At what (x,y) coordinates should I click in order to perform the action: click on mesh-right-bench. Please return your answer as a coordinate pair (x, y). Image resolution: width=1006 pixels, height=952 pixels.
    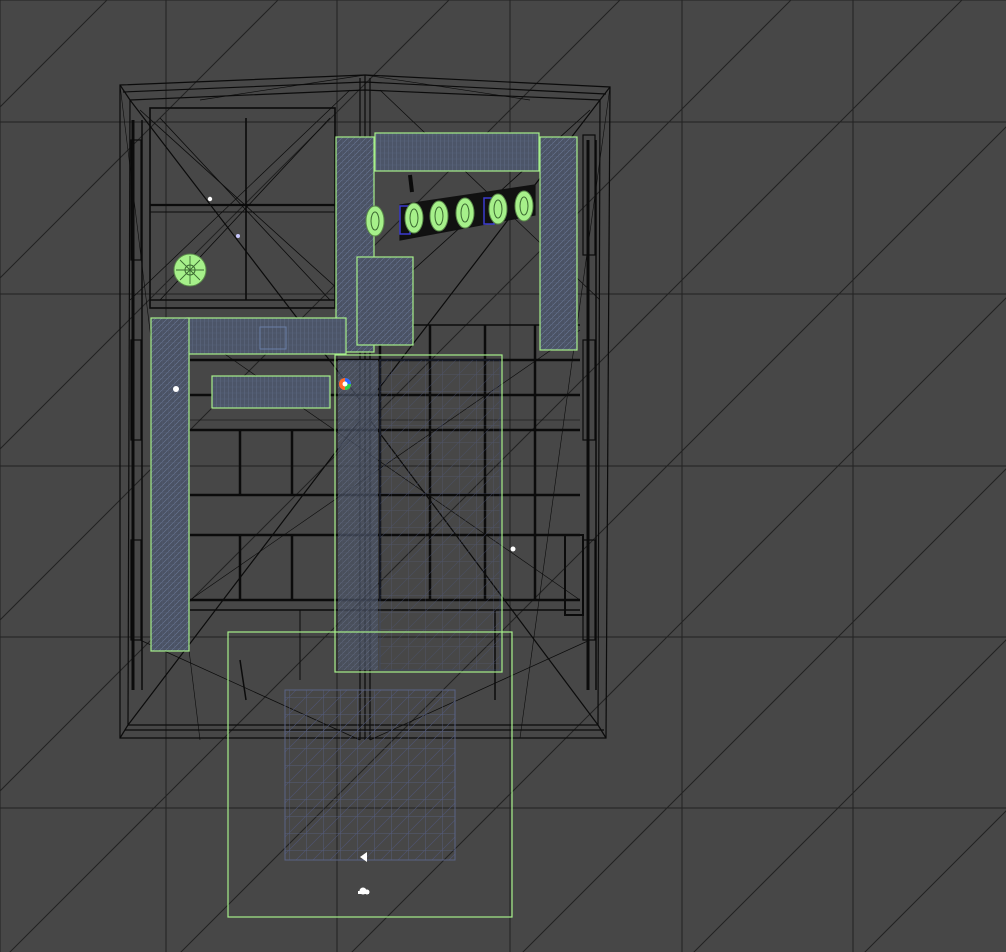
    Looking at the image, I should click on (558, 243).